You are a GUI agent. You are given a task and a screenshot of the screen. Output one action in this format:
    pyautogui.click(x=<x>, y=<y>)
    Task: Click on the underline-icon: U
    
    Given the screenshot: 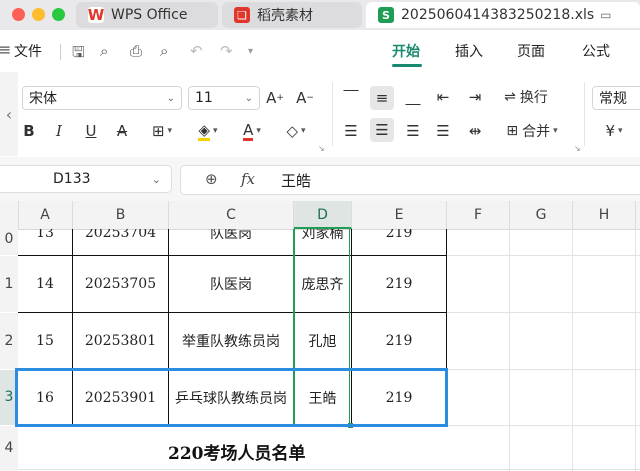 What is the action you would take?
    pyautogui.click(x=91, y=131)
    